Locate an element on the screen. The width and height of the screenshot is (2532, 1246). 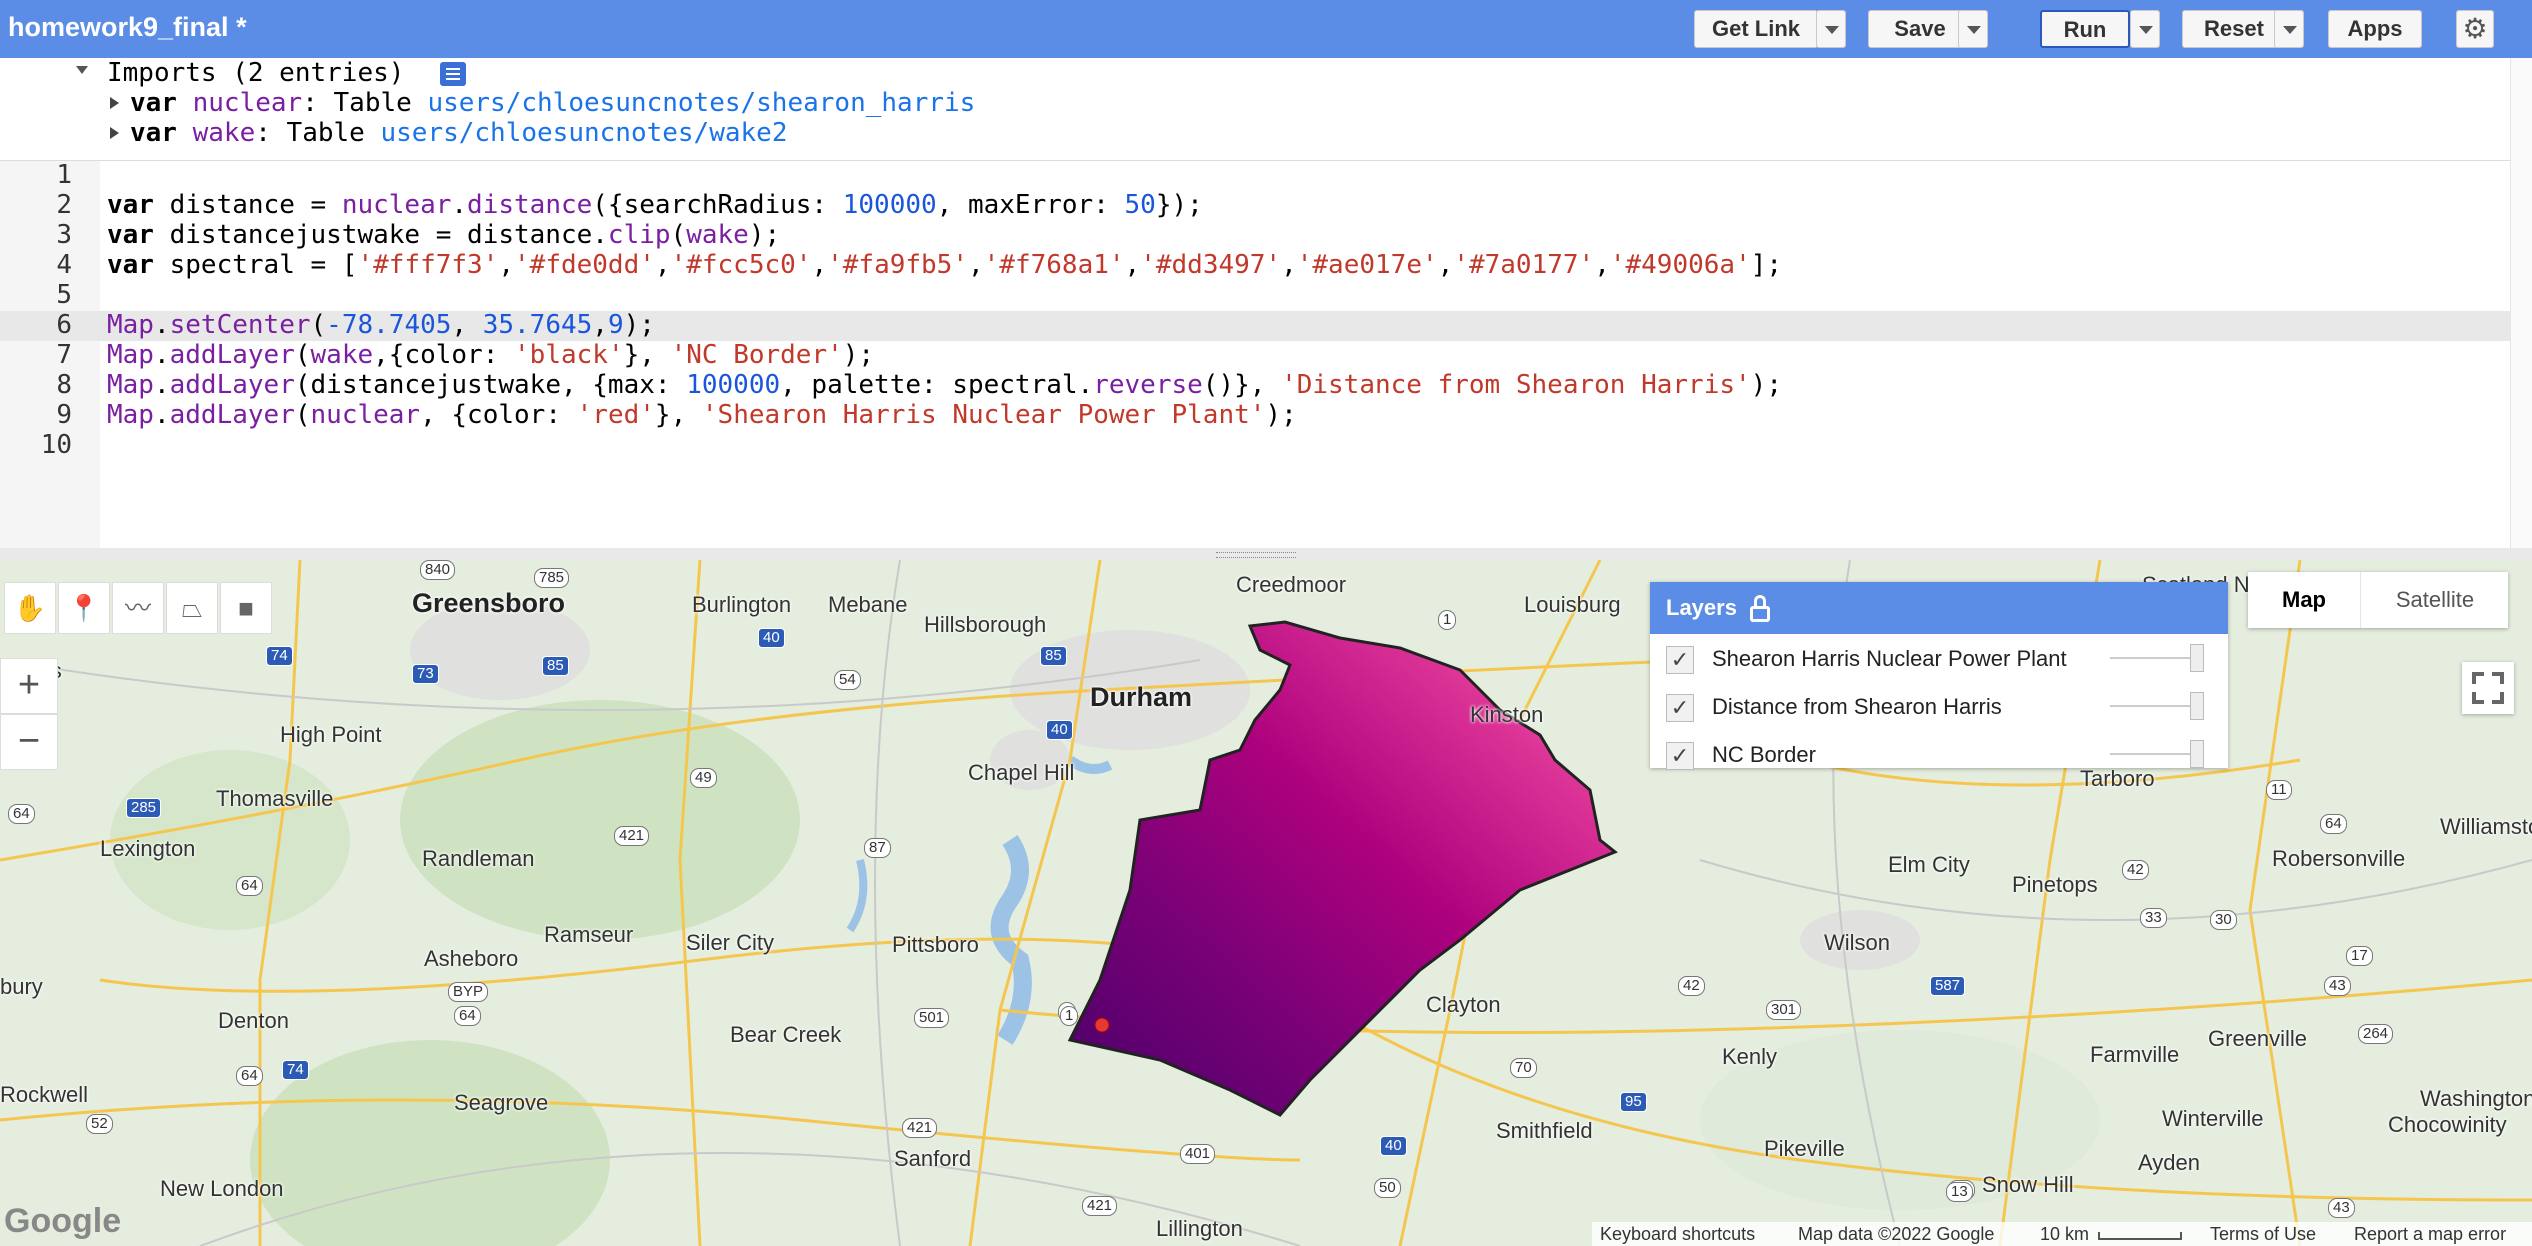
run-dropdown is located at coordinates (2145, 29).